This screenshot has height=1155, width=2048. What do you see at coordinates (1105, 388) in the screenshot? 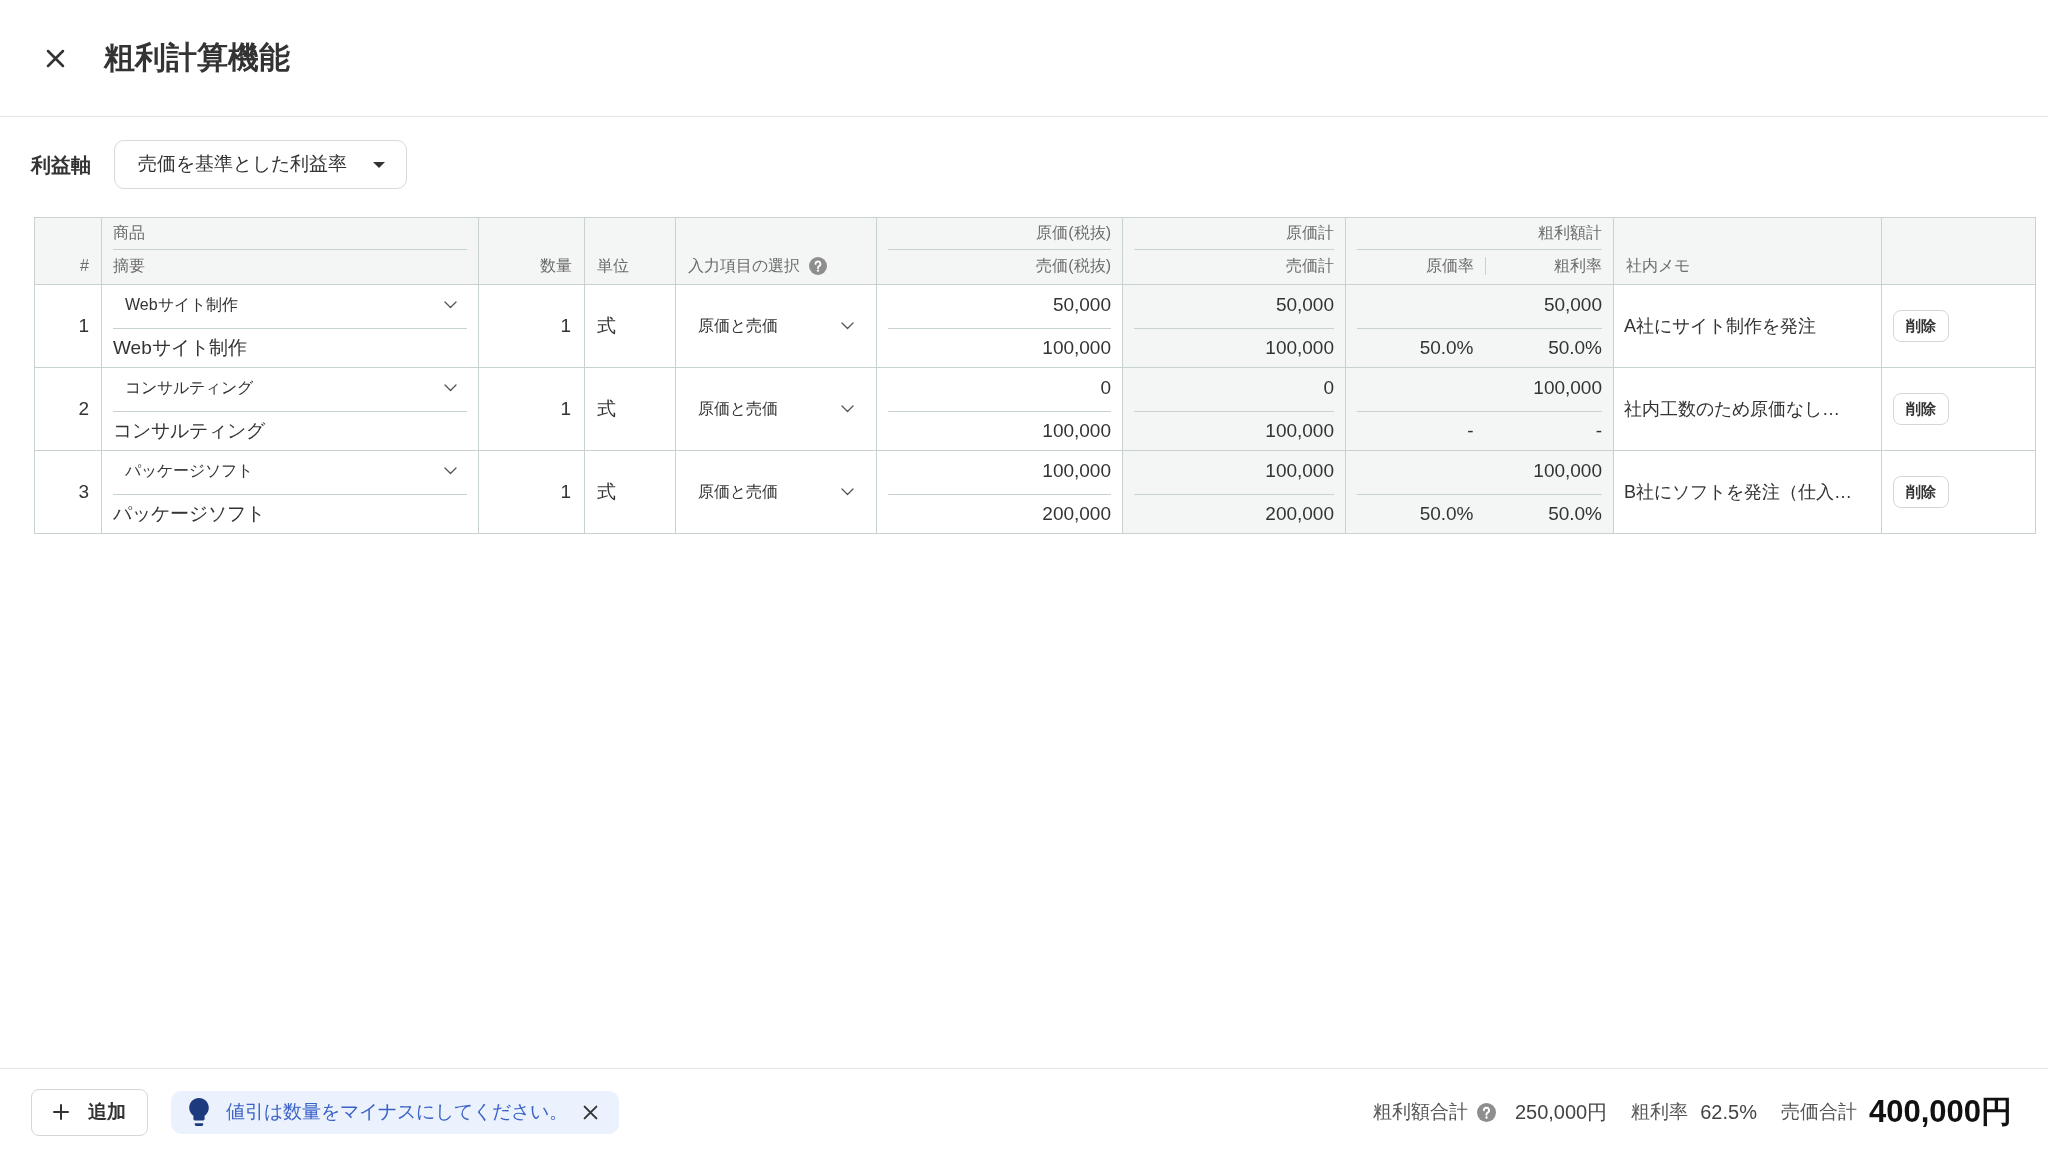
I see `cost-field: 0` at bounding box center [1105, 388].